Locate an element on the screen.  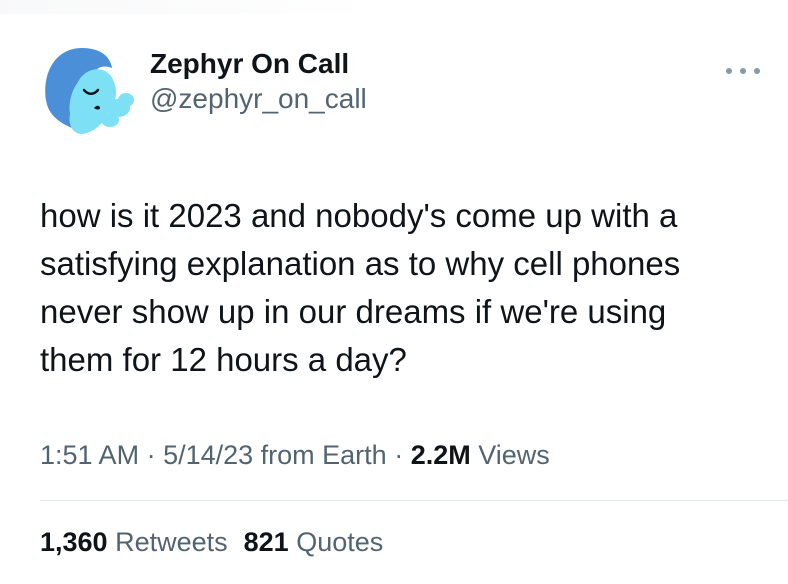
tweet-header: Zephyr On Call @zephyr_on_call is located at coordinates (202, 91).